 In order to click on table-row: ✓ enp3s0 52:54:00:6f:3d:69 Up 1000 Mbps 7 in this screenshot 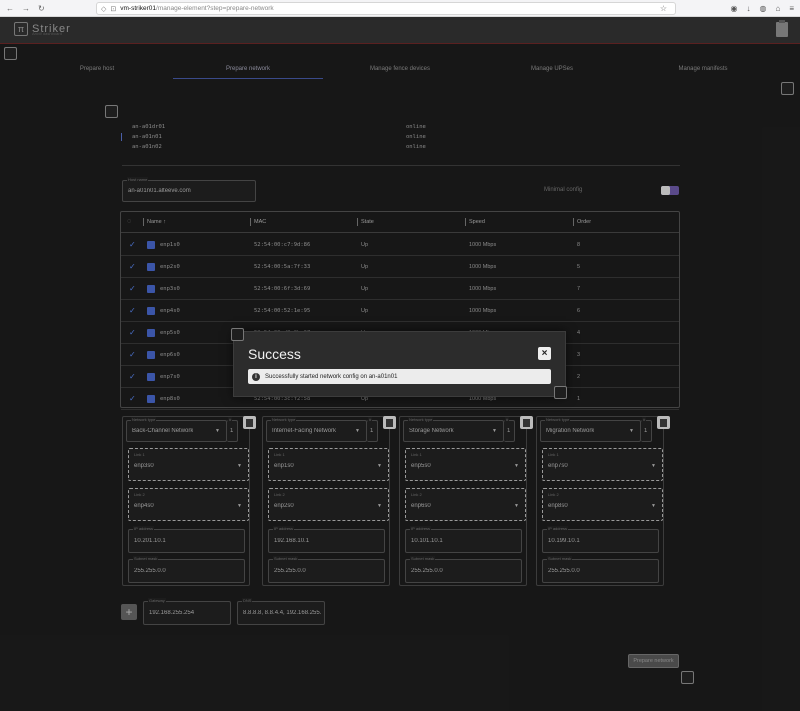, I will do `click(400, 289)`.